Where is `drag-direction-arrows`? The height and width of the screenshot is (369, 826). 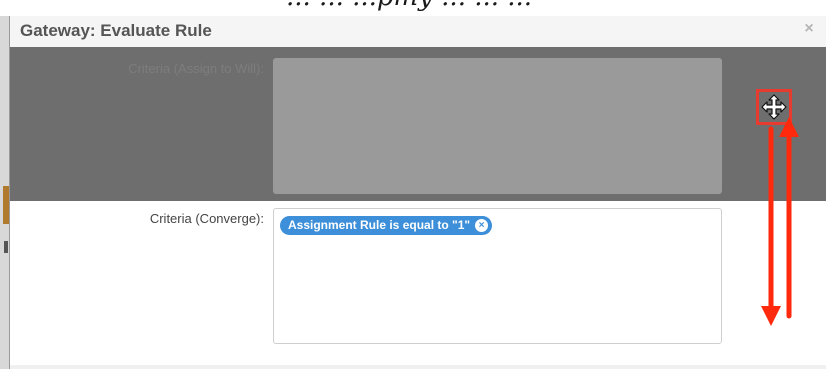 drag-direction-arrows is located at coordinates (780, 221).